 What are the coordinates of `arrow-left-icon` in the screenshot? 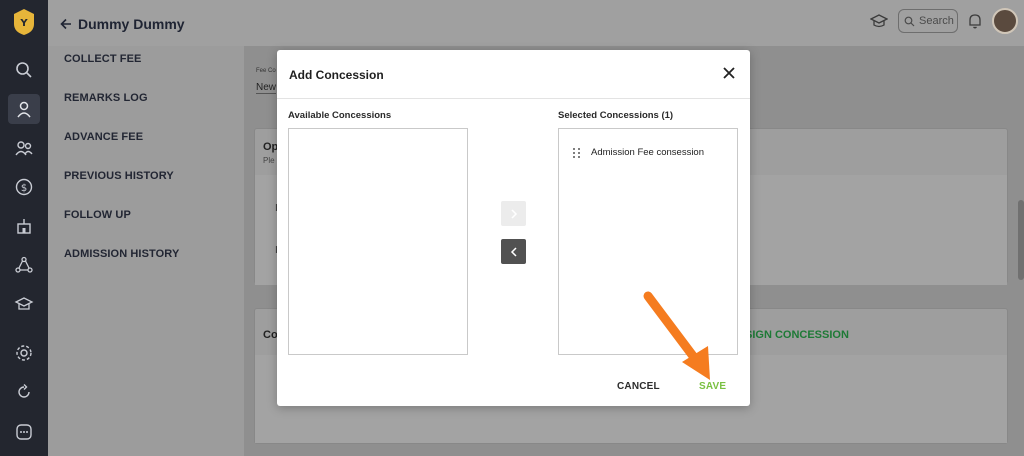 It's located at (65, 24).